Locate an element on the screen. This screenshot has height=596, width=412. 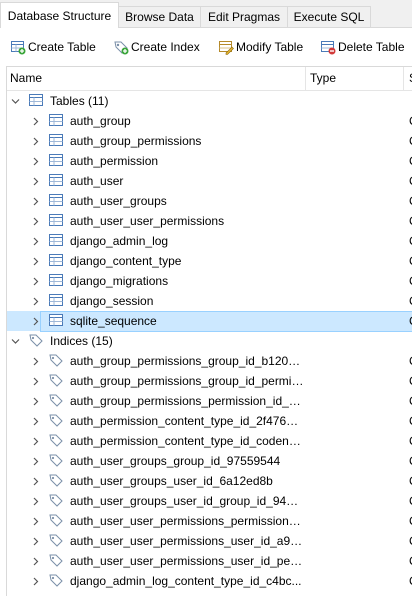
tree-item-table: auth_permissionC is located at coordinates (209, 161).